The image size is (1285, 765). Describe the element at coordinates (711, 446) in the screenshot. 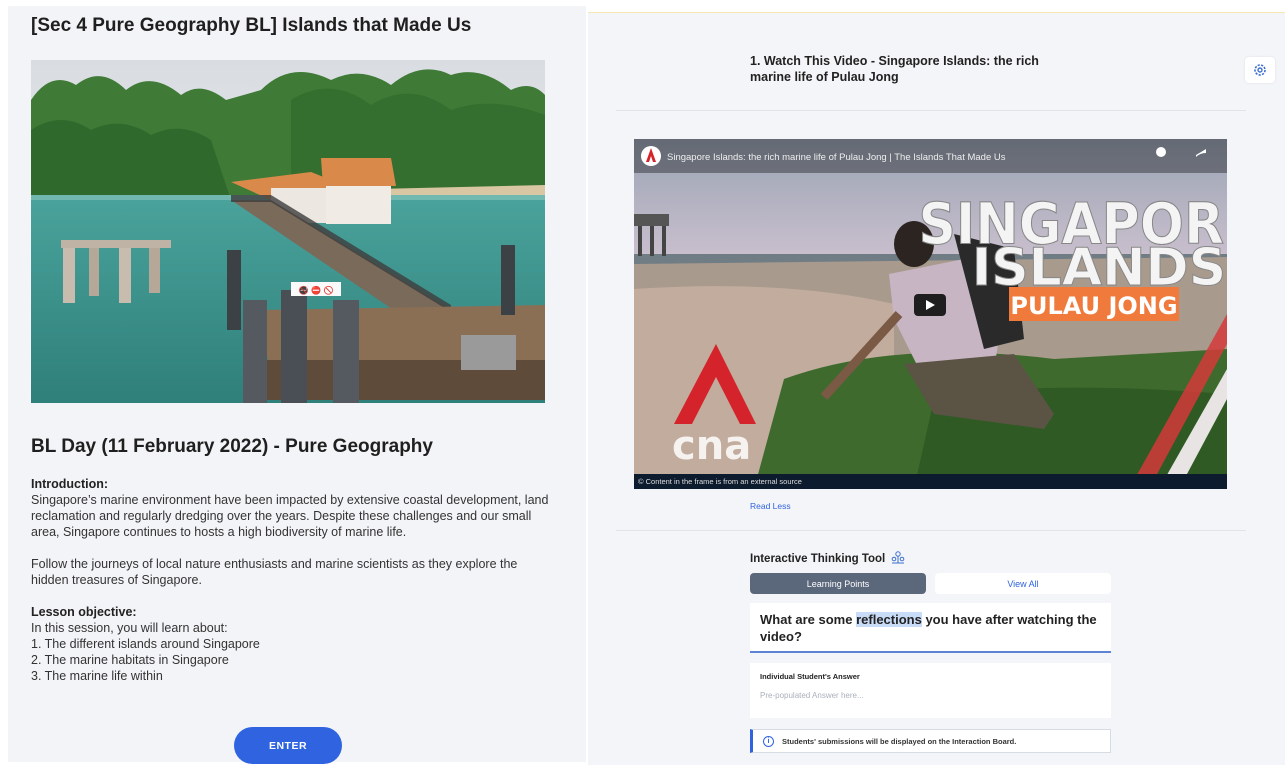

I see `svg-text: cna` at that location.